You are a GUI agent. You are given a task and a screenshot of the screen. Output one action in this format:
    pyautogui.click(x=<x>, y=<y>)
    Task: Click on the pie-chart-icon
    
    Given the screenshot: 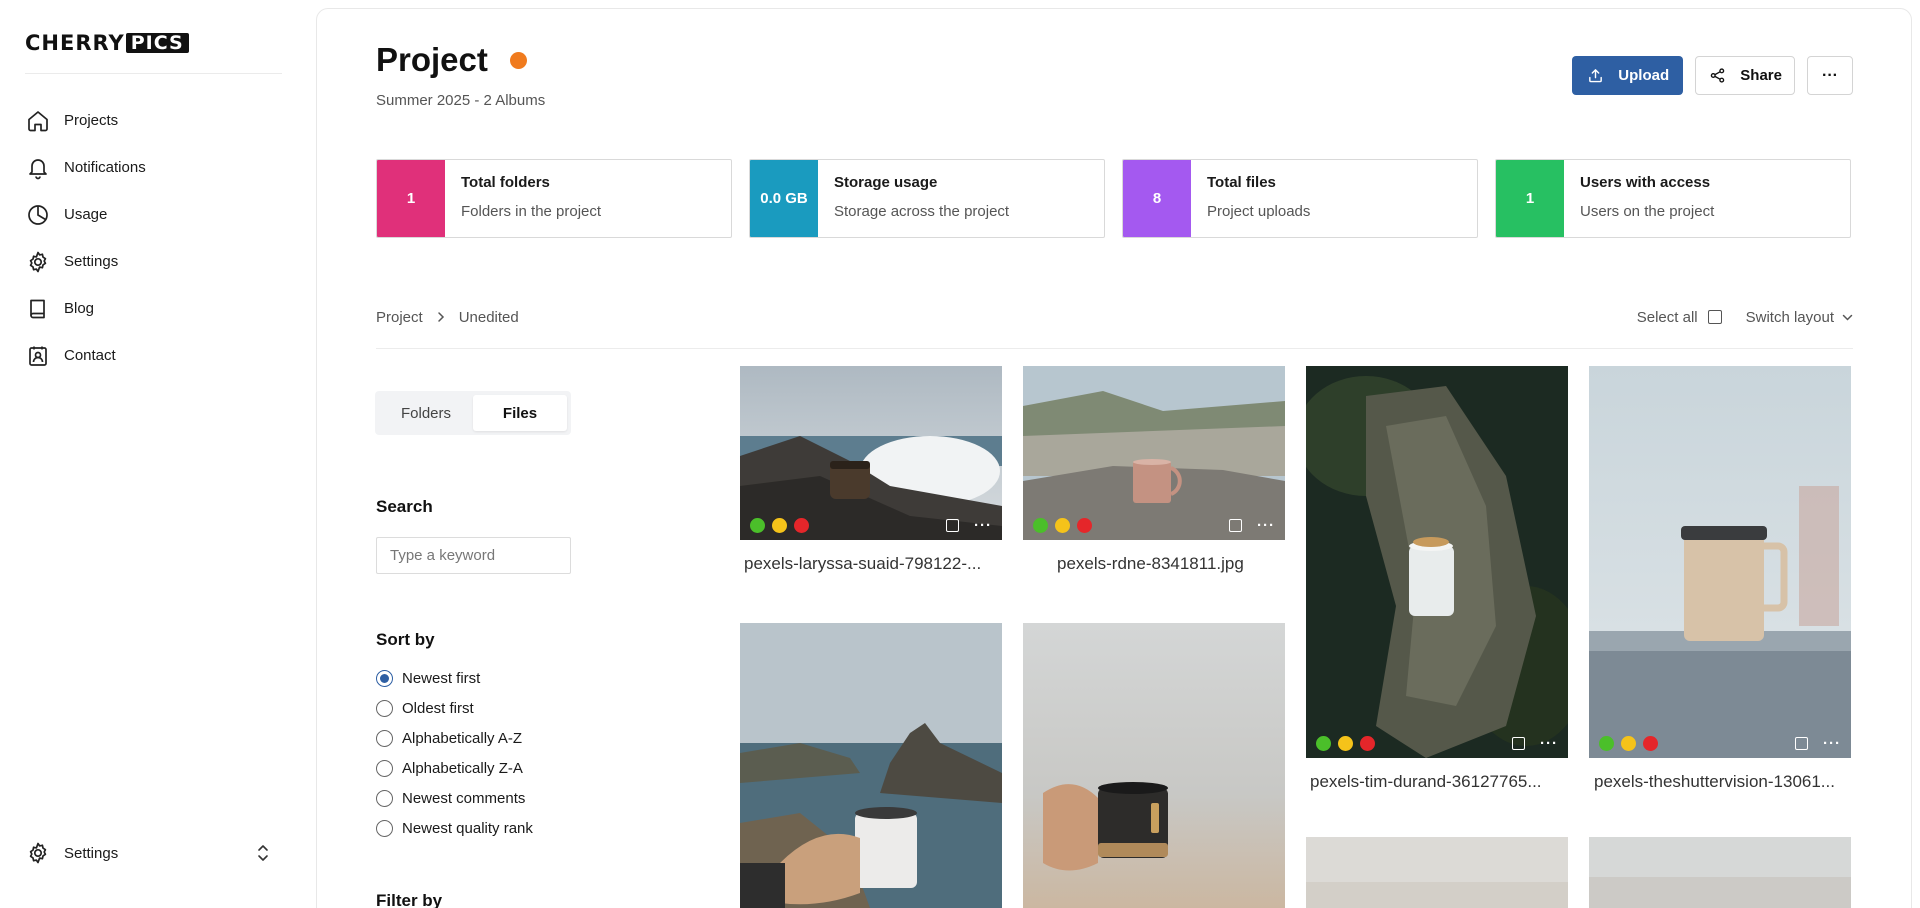 What is the action you would take?
    pyautogui.click(x=38, y=215)
    